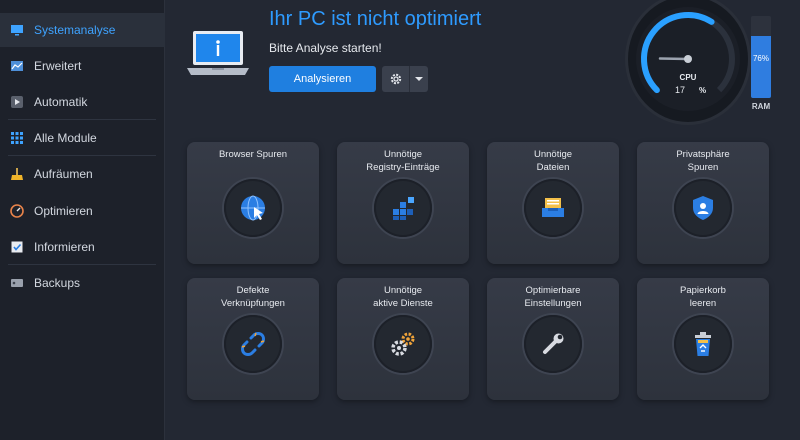 The image size is (800, 440). I want to click on module-label: Optimierbare Einstellungen, so click(553, 297).